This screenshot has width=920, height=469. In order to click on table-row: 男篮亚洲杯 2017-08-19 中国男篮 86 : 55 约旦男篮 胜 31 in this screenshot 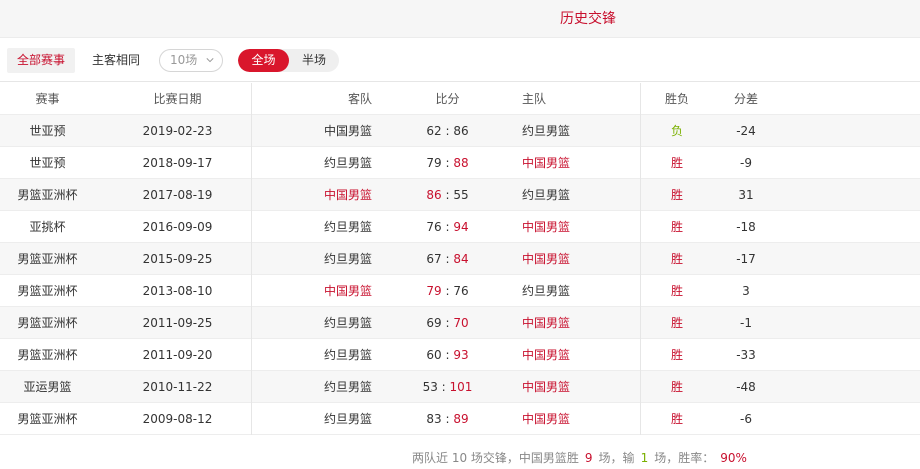, I will do `click(460, 195)`.